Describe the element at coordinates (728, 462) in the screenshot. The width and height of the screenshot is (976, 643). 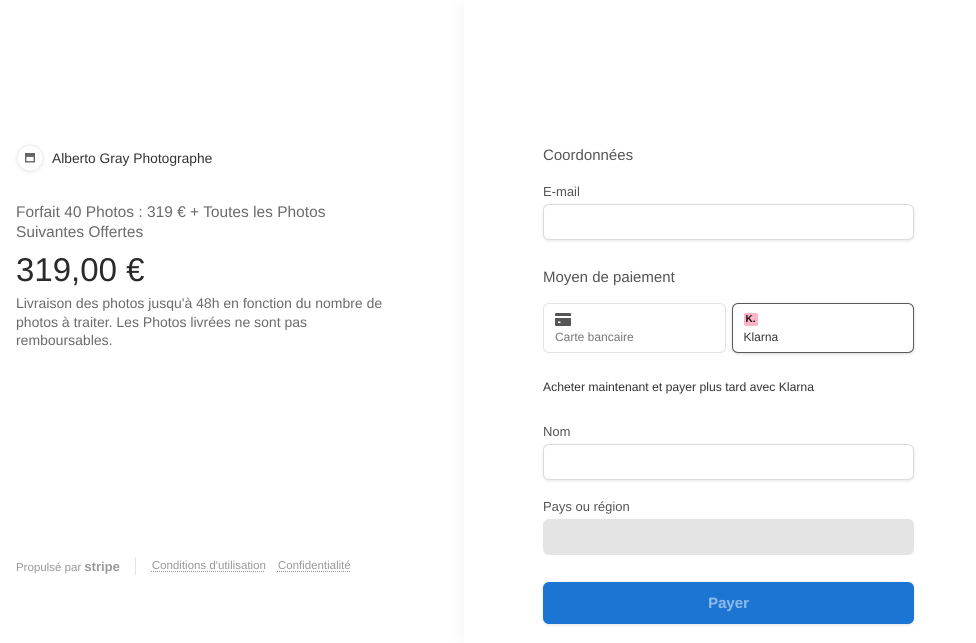
I see `text-field` at that location.